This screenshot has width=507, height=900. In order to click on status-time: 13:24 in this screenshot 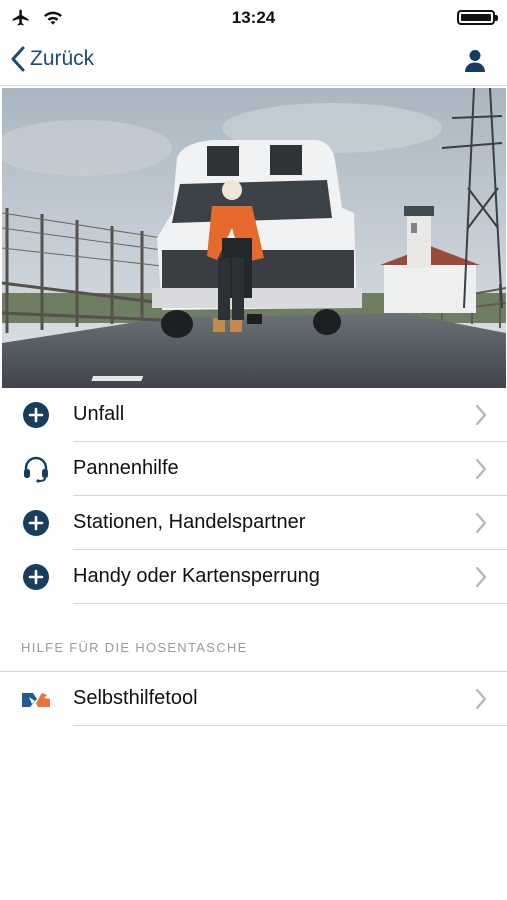, I will do `click(253, 17)`.